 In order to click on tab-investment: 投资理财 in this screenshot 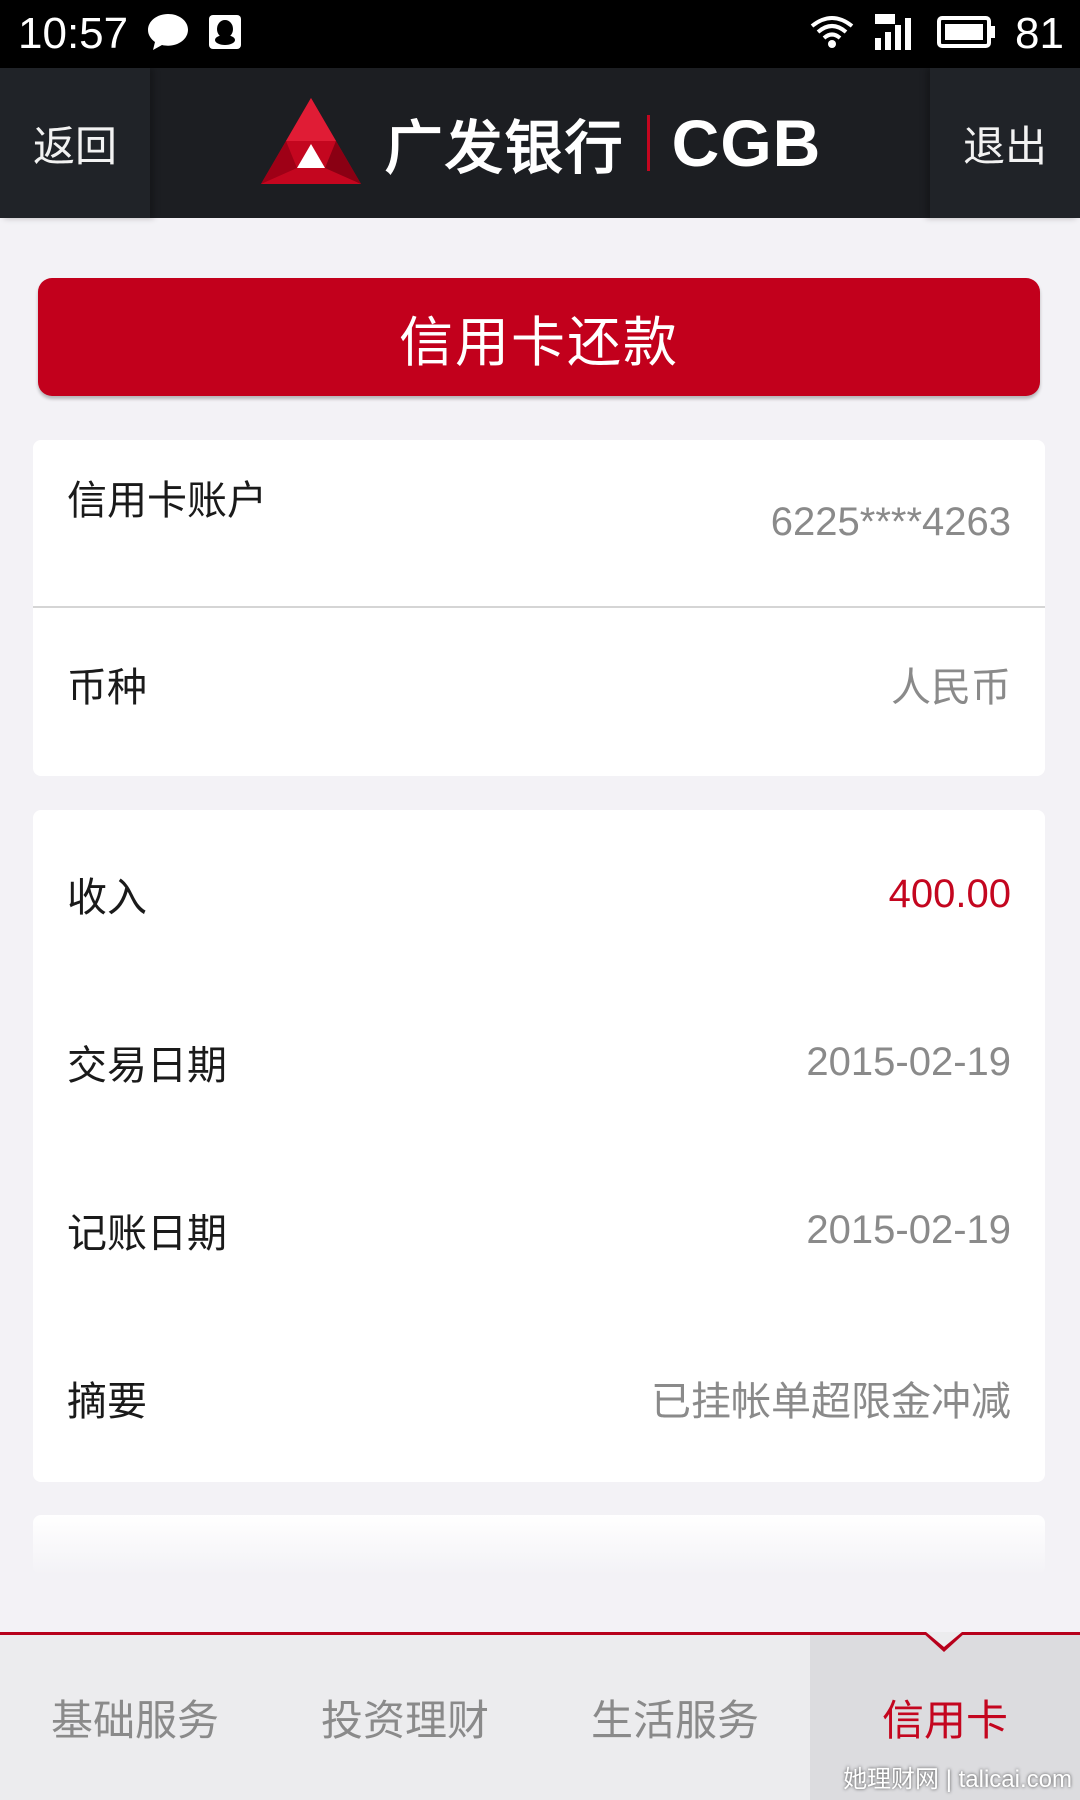, I will do `click(405, 1717)`.